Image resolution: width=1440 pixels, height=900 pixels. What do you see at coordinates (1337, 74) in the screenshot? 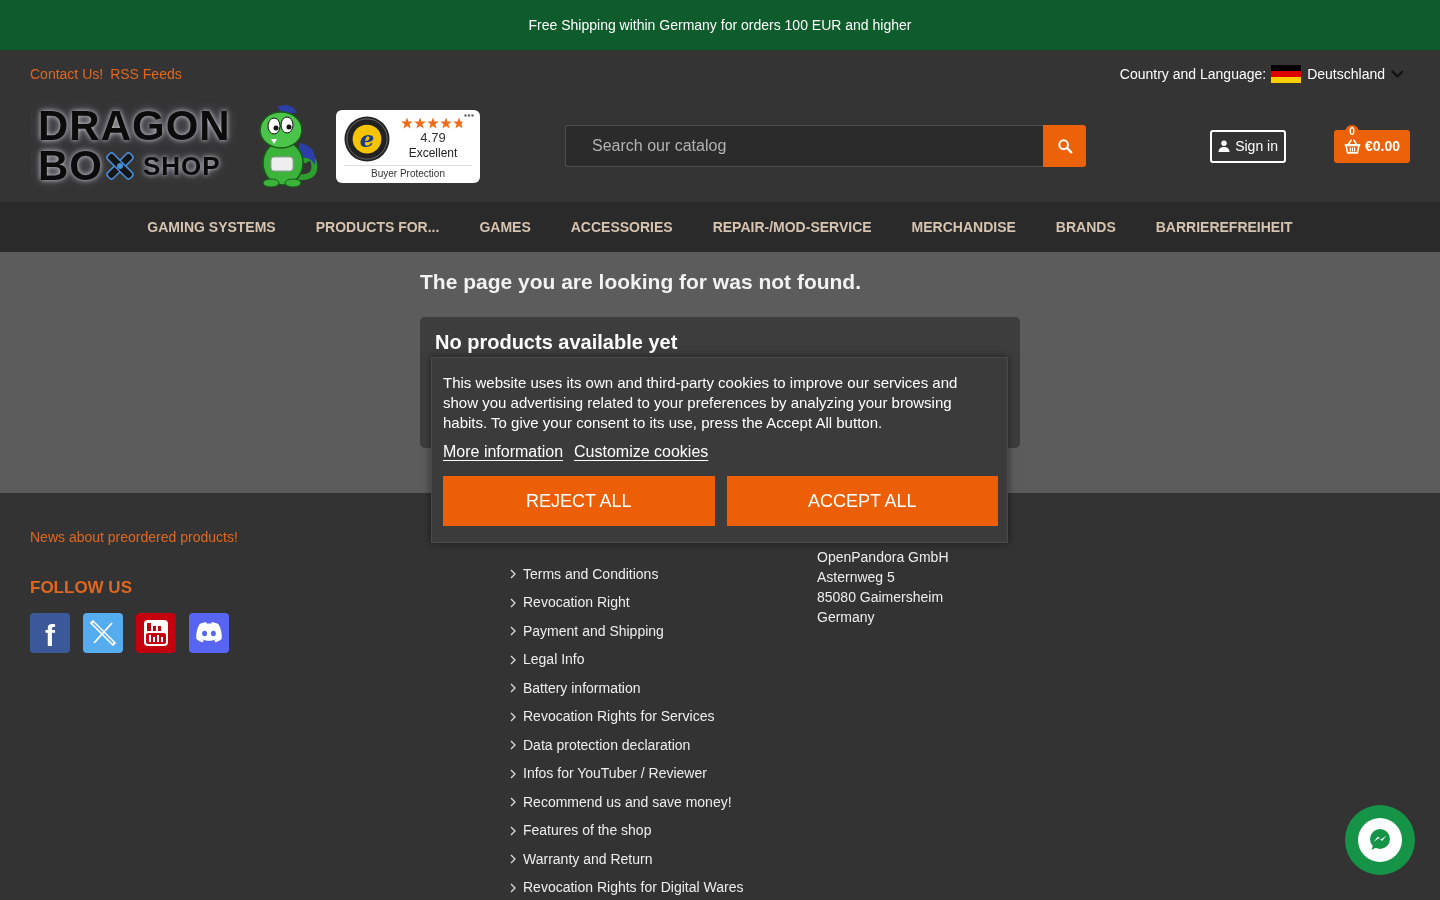
I see `country-dropdown: Deutschland` at bounding box center [1337, 74].